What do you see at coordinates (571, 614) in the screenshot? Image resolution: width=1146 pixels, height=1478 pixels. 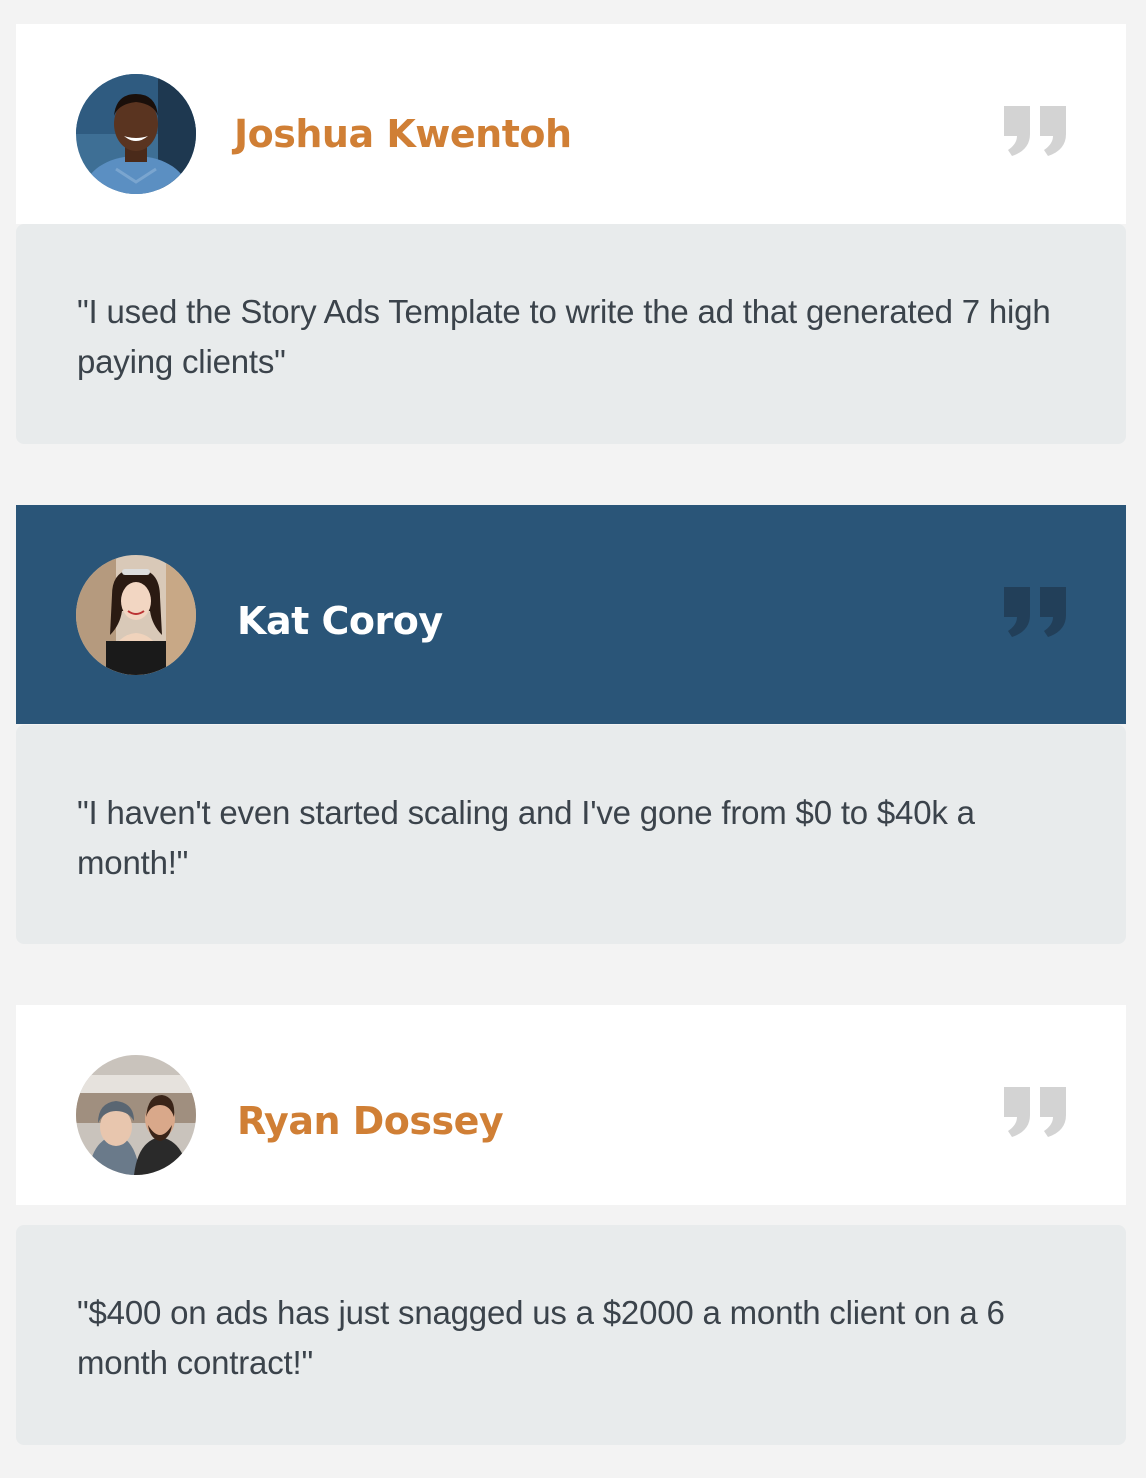 I see `testimonial-header: Kat Coroy` at bounding box center [571, 614].